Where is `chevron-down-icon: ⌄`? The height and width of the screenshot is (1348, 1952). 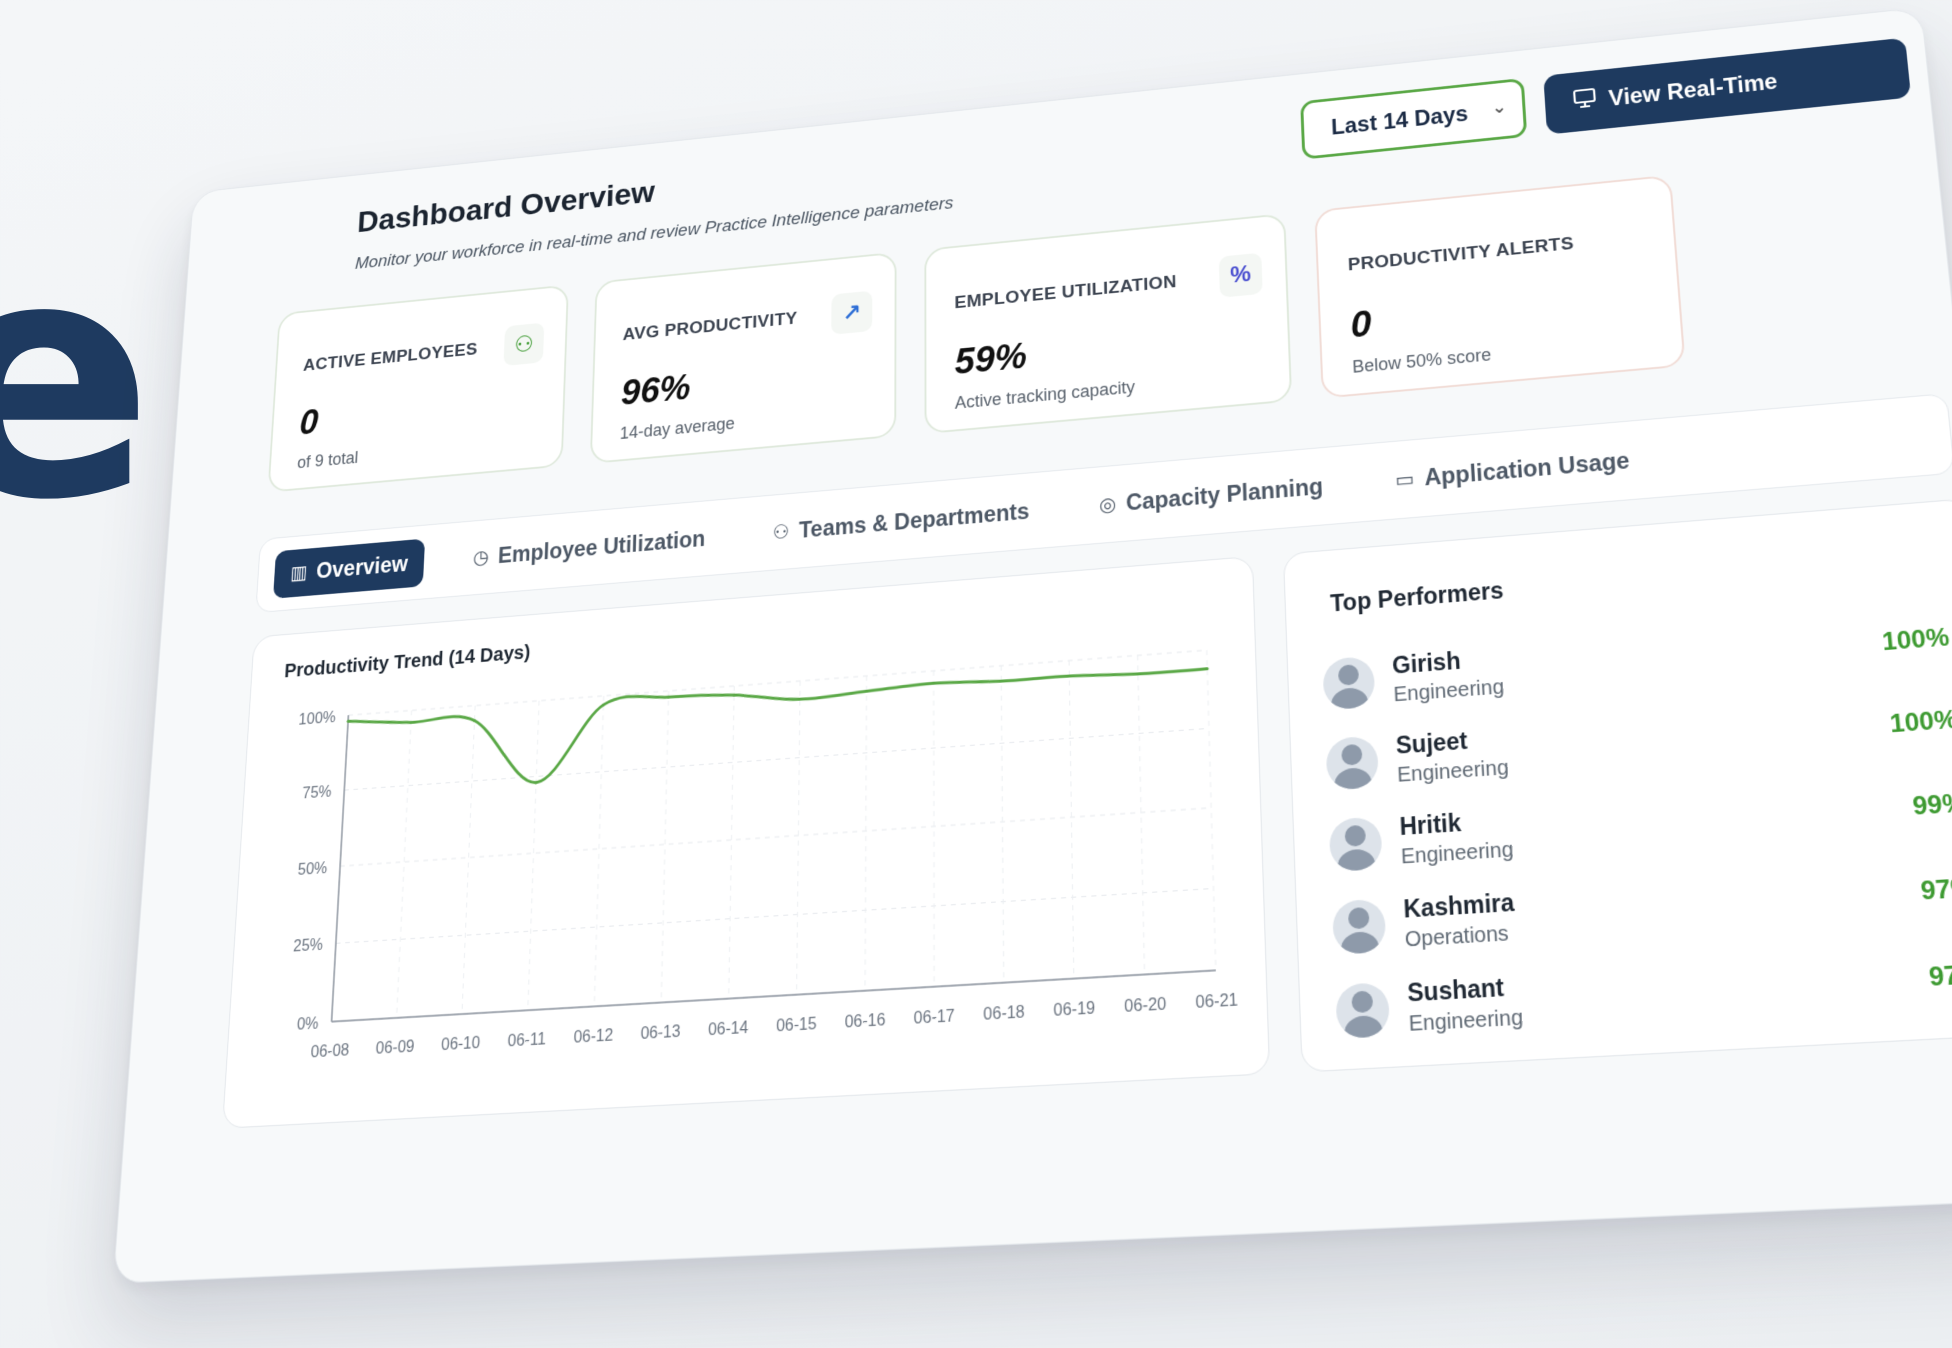 chevron-down-icon: ⌄ is located at coordinates (1499, 107).